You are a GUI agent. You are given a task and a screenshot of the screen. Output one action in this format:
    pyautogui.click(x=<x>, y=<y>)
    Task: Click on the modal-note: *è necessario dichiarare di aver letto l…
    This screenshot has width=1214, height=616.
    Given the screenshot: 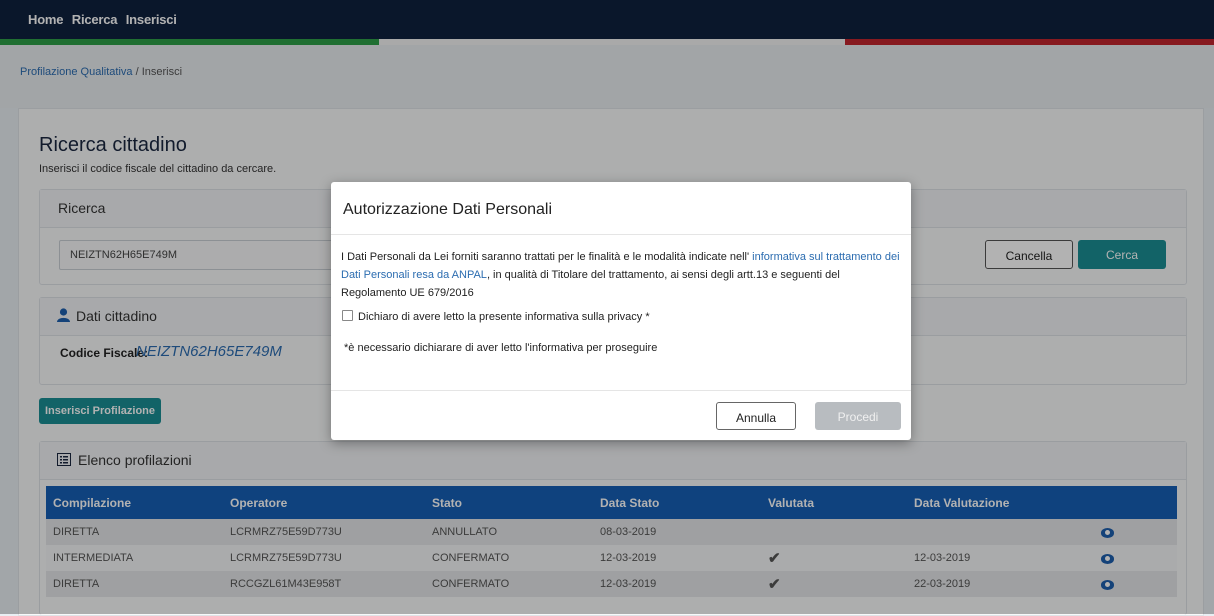 What is the action you would take?
    pyautogui.click(x=501, y=348)
    